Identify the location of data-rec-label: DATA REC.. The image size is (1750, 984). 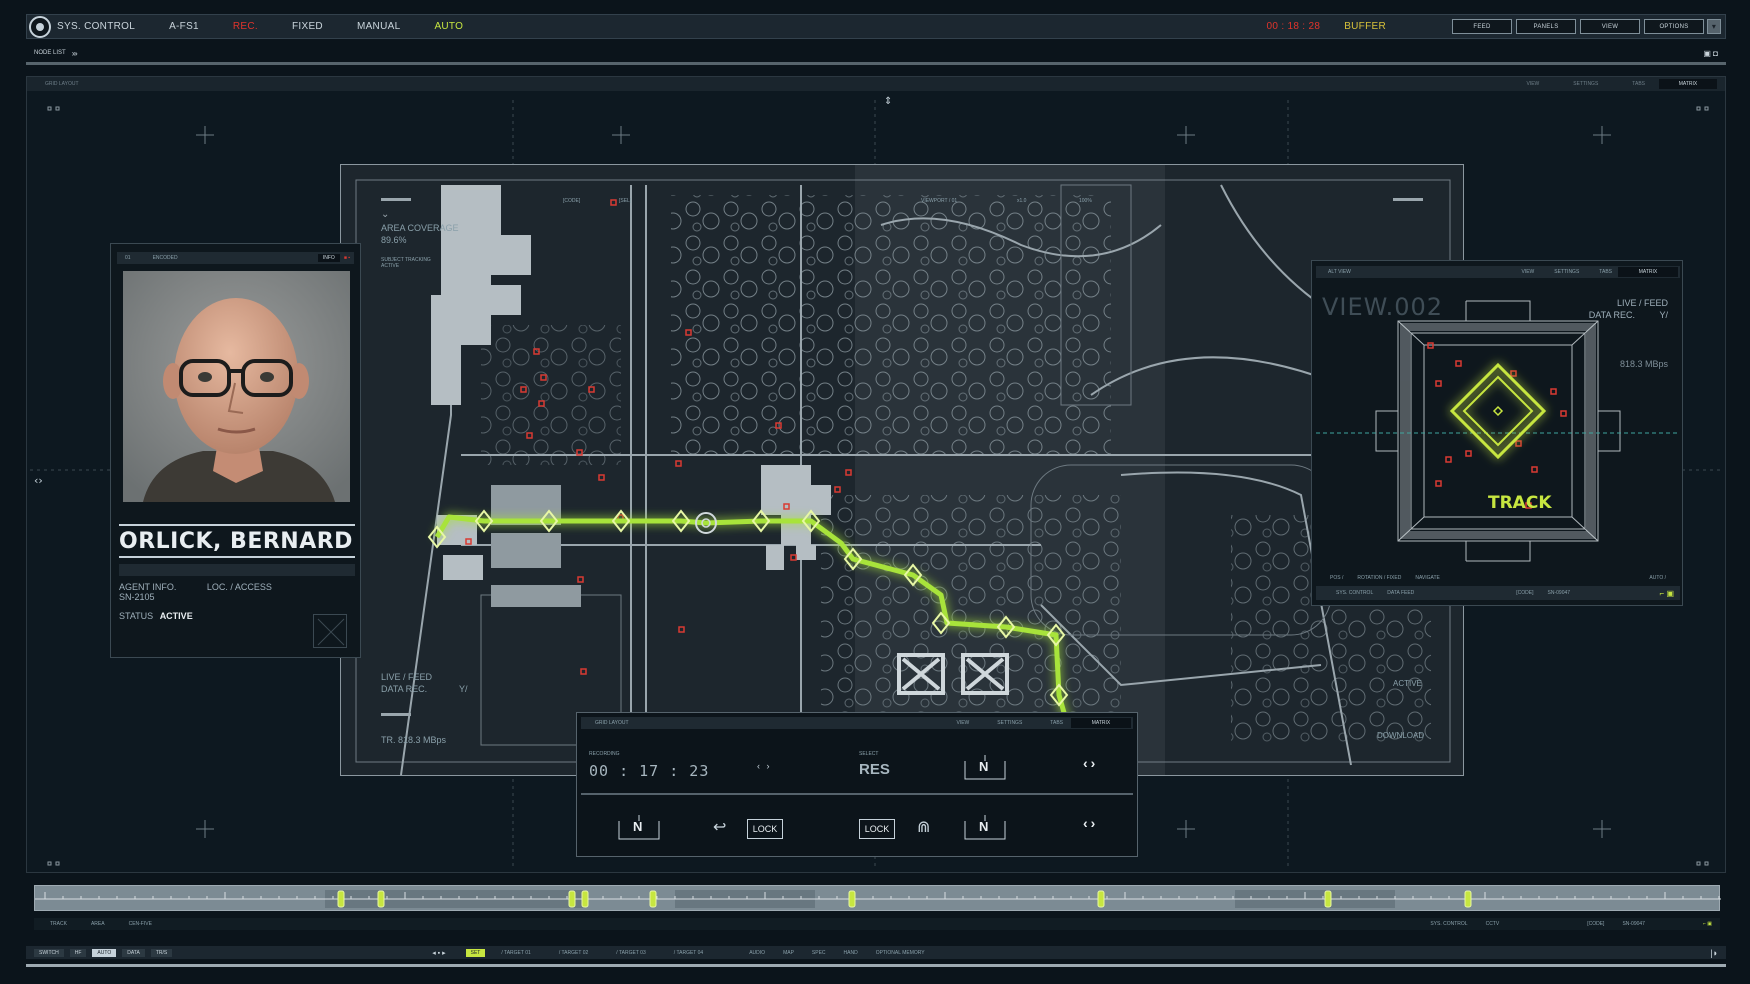
(404, 689).